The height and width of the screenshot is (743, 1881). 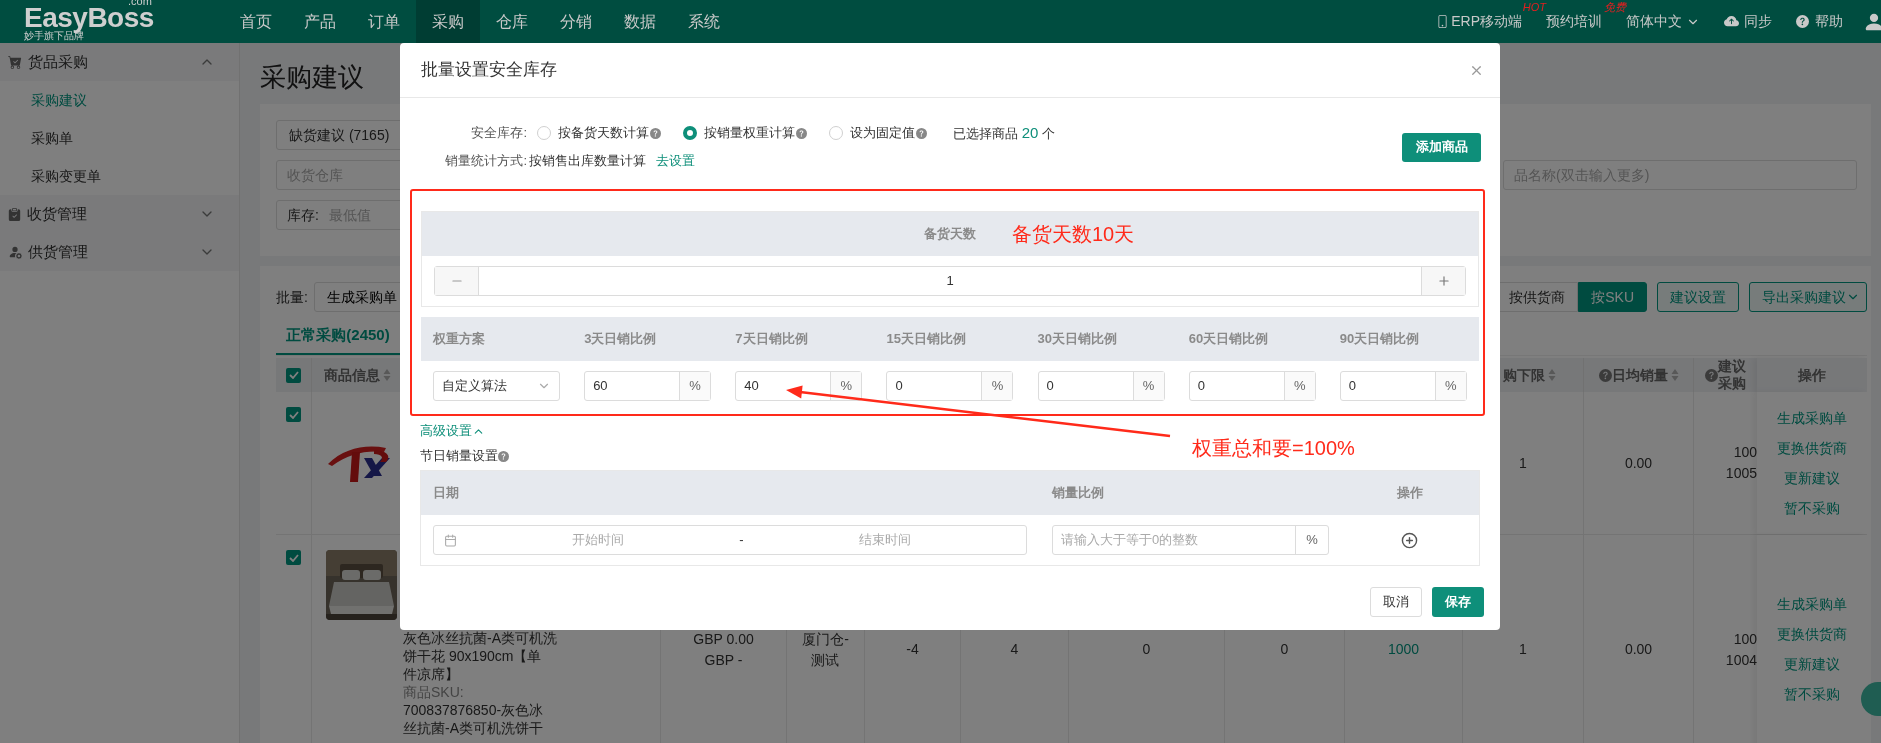 I want to click on nav-item: 首页, so click(x=256, y=21).